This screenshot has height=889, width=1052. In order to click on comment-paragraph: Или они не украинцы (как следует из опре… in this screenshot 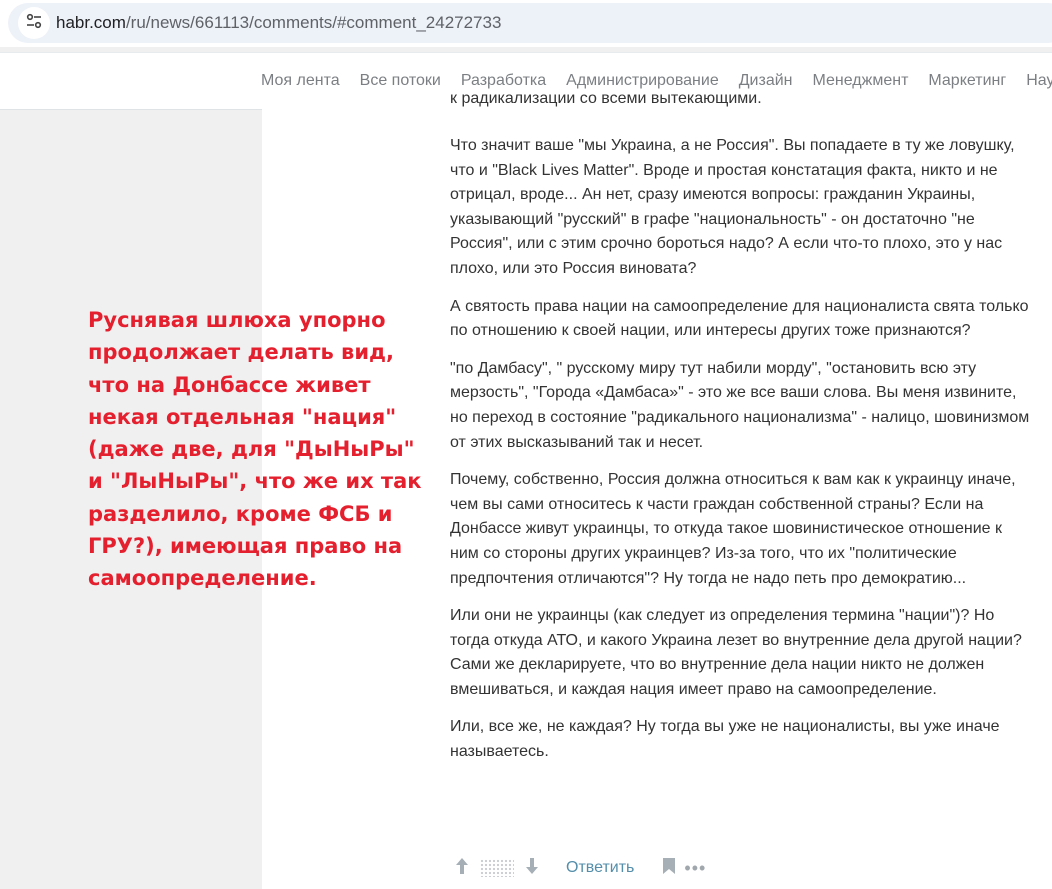, I will do `click(736, 652)`.